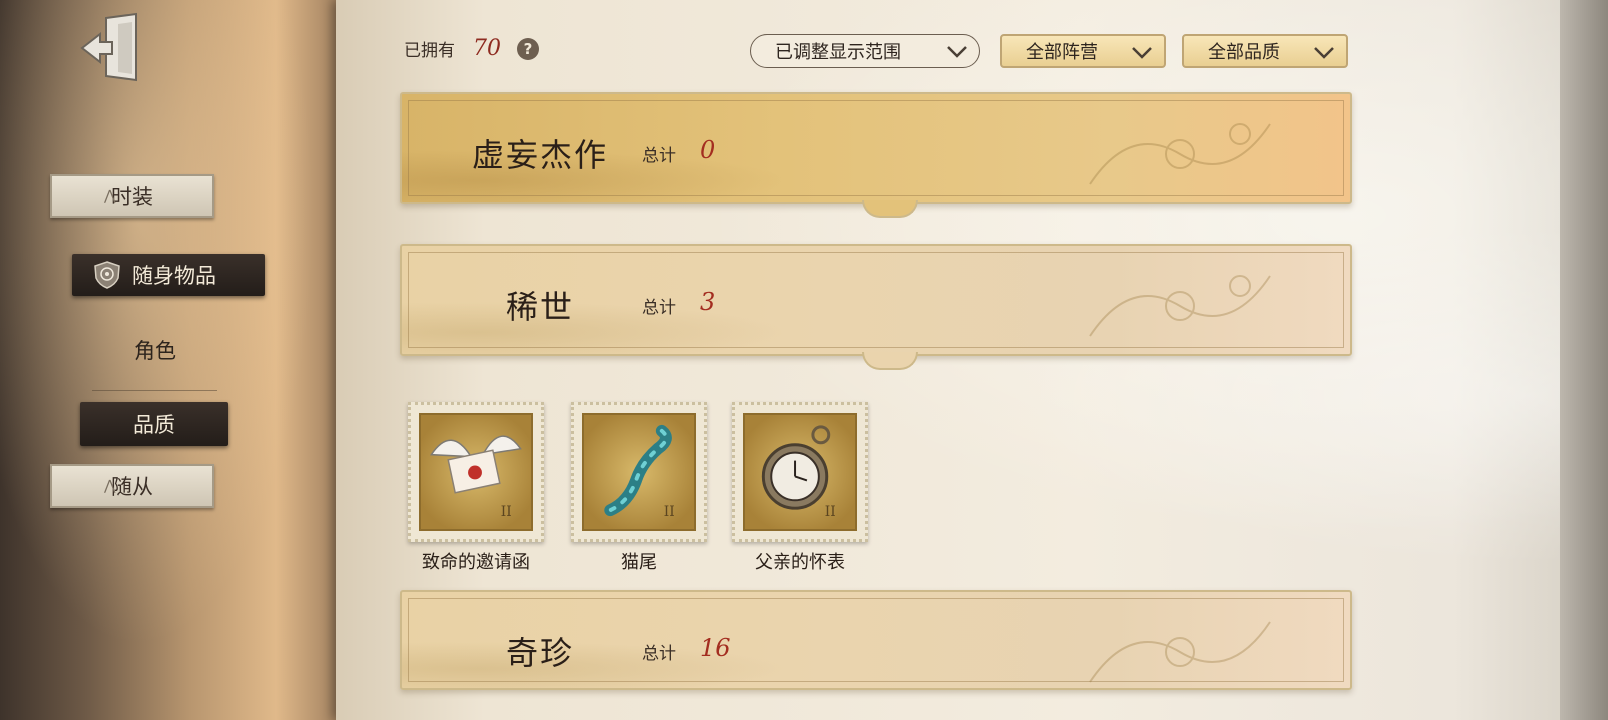 The image size is (1608, 720). I want to click on faction-dropdown: 全部阵营, so click(1083, 51).